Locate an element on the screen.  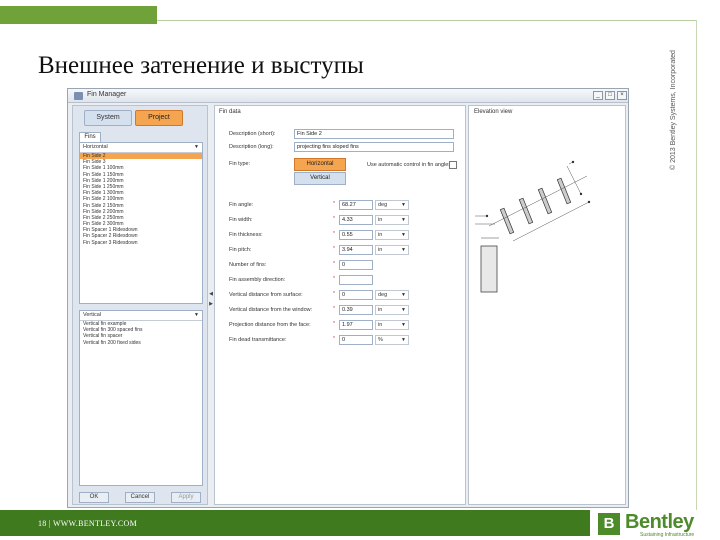
app-icon is located at coordinates (78, 96).